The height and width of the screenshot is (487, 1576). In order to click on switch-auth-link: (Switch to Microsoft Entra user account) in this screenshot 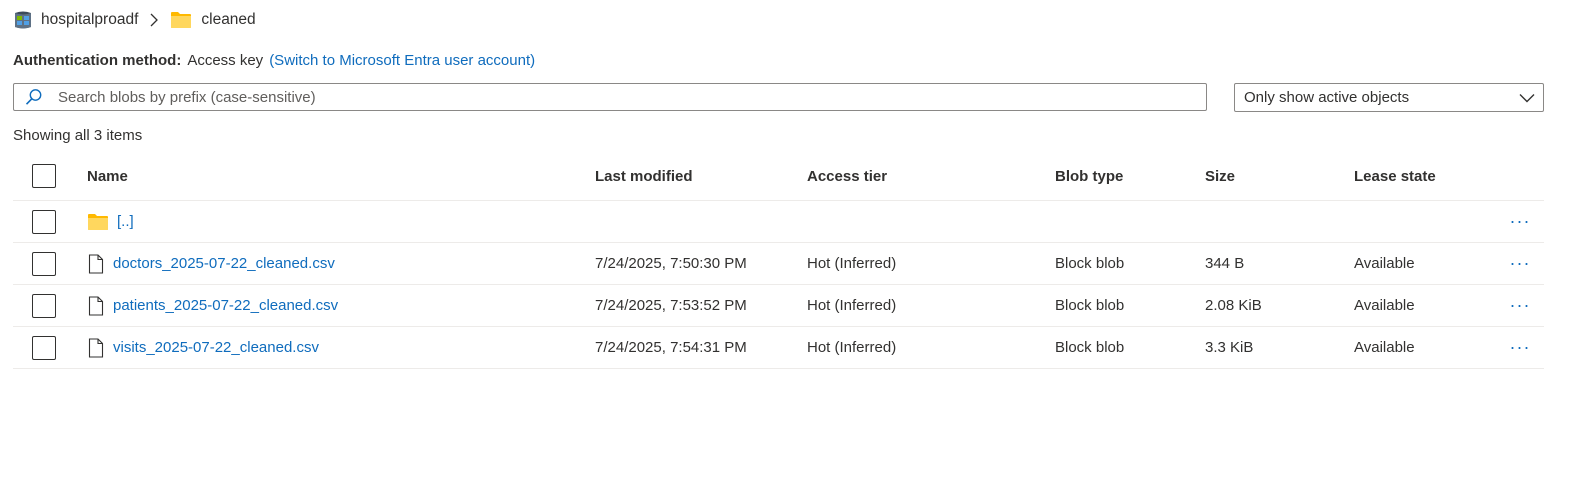, I will do `click(402, 60)`.